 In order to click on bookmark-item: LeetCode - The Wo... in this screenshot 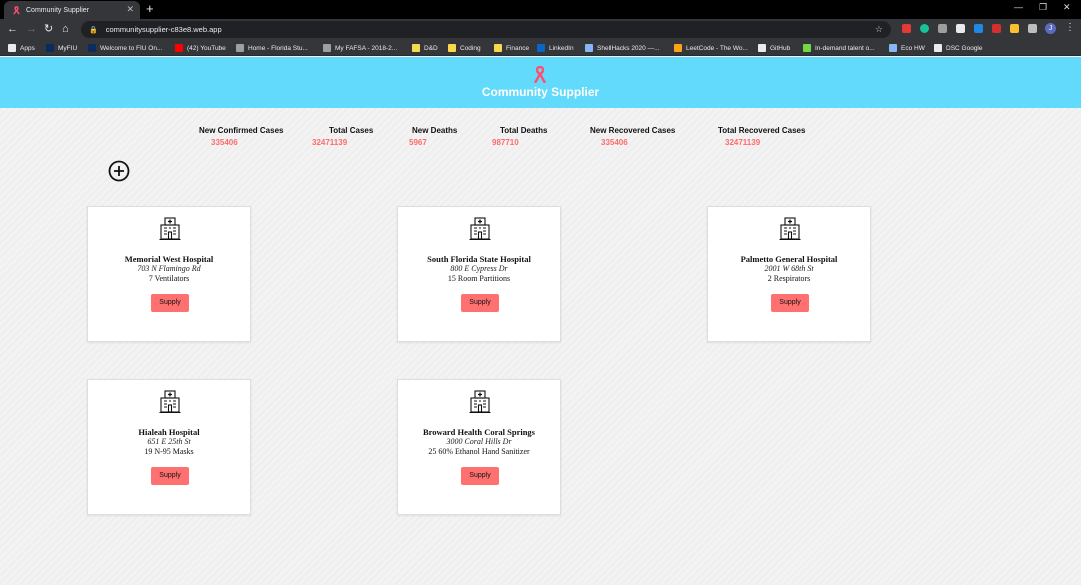, I will do `click(711, 48)`.